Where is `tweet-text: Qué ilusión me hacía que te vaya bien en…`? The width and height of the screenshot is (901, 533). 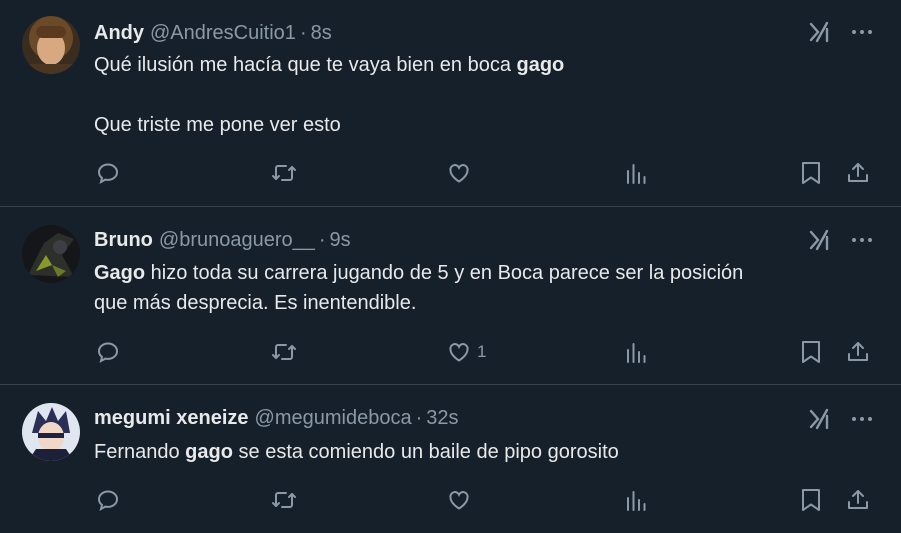 tweet-text: Qué ilusión me hacía que te vaya bien en… is located at coordinates (474, 95).